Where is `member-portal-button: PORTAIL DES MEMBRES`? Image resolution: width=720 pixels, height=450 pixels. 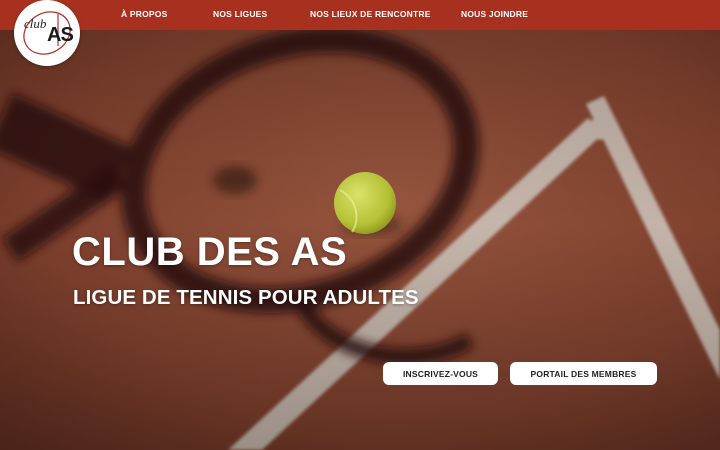
member-portal-button: PORTAIL DES MEMBRES is located at coordinates (583, 373).